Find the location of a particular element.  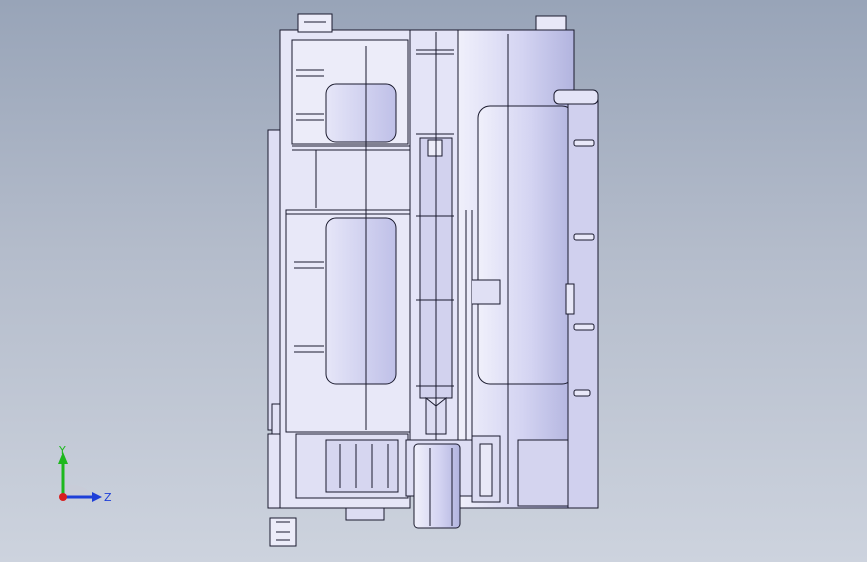

right-cylinder is located at coordinates (516, 262).